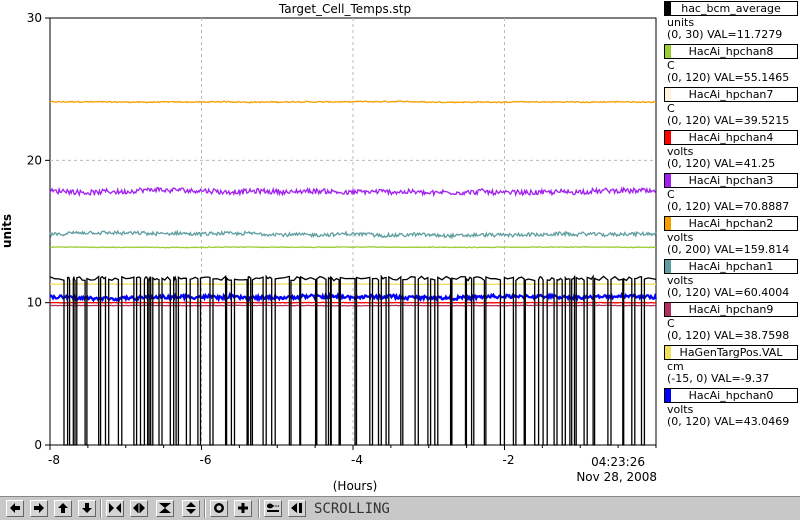 This screenshot has height=520, width=800. I want to click on legend-name: HacAi_hpchan4, so click(731, 137).